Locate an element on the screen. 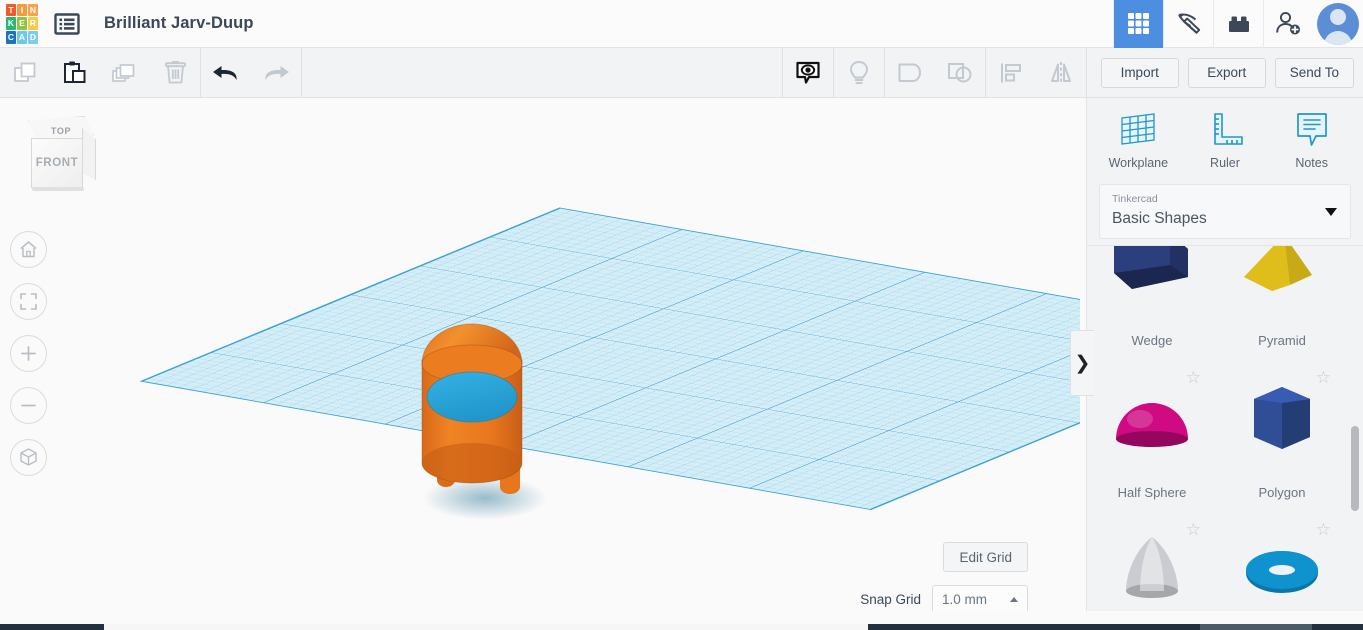 This screenshot has width=1363, height=630. history-tool-group is located at coordinates (251, 73).